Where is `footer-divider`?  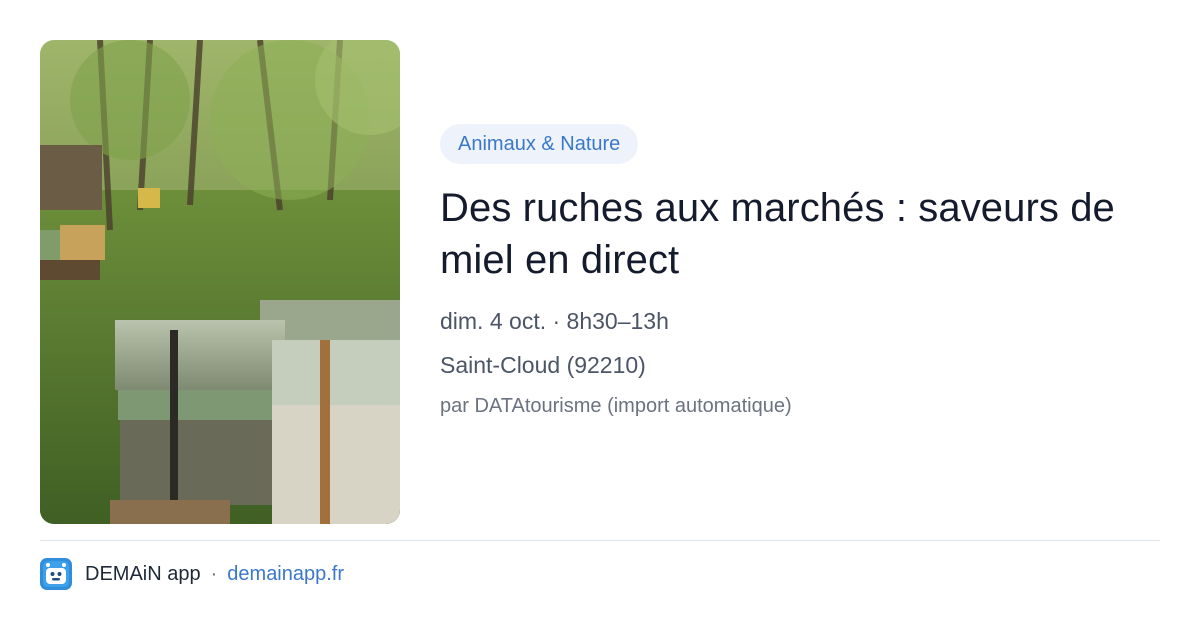
footer-divider is located at coordinates (600, 540).